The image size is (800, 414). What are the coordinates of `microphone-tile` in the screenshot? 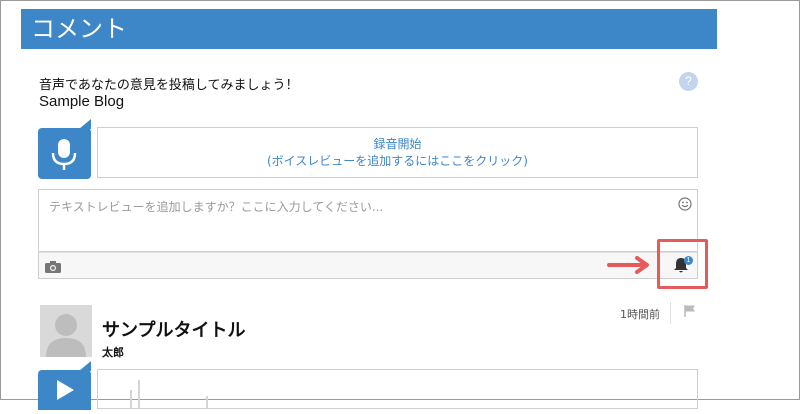 It's located at (64, 149).